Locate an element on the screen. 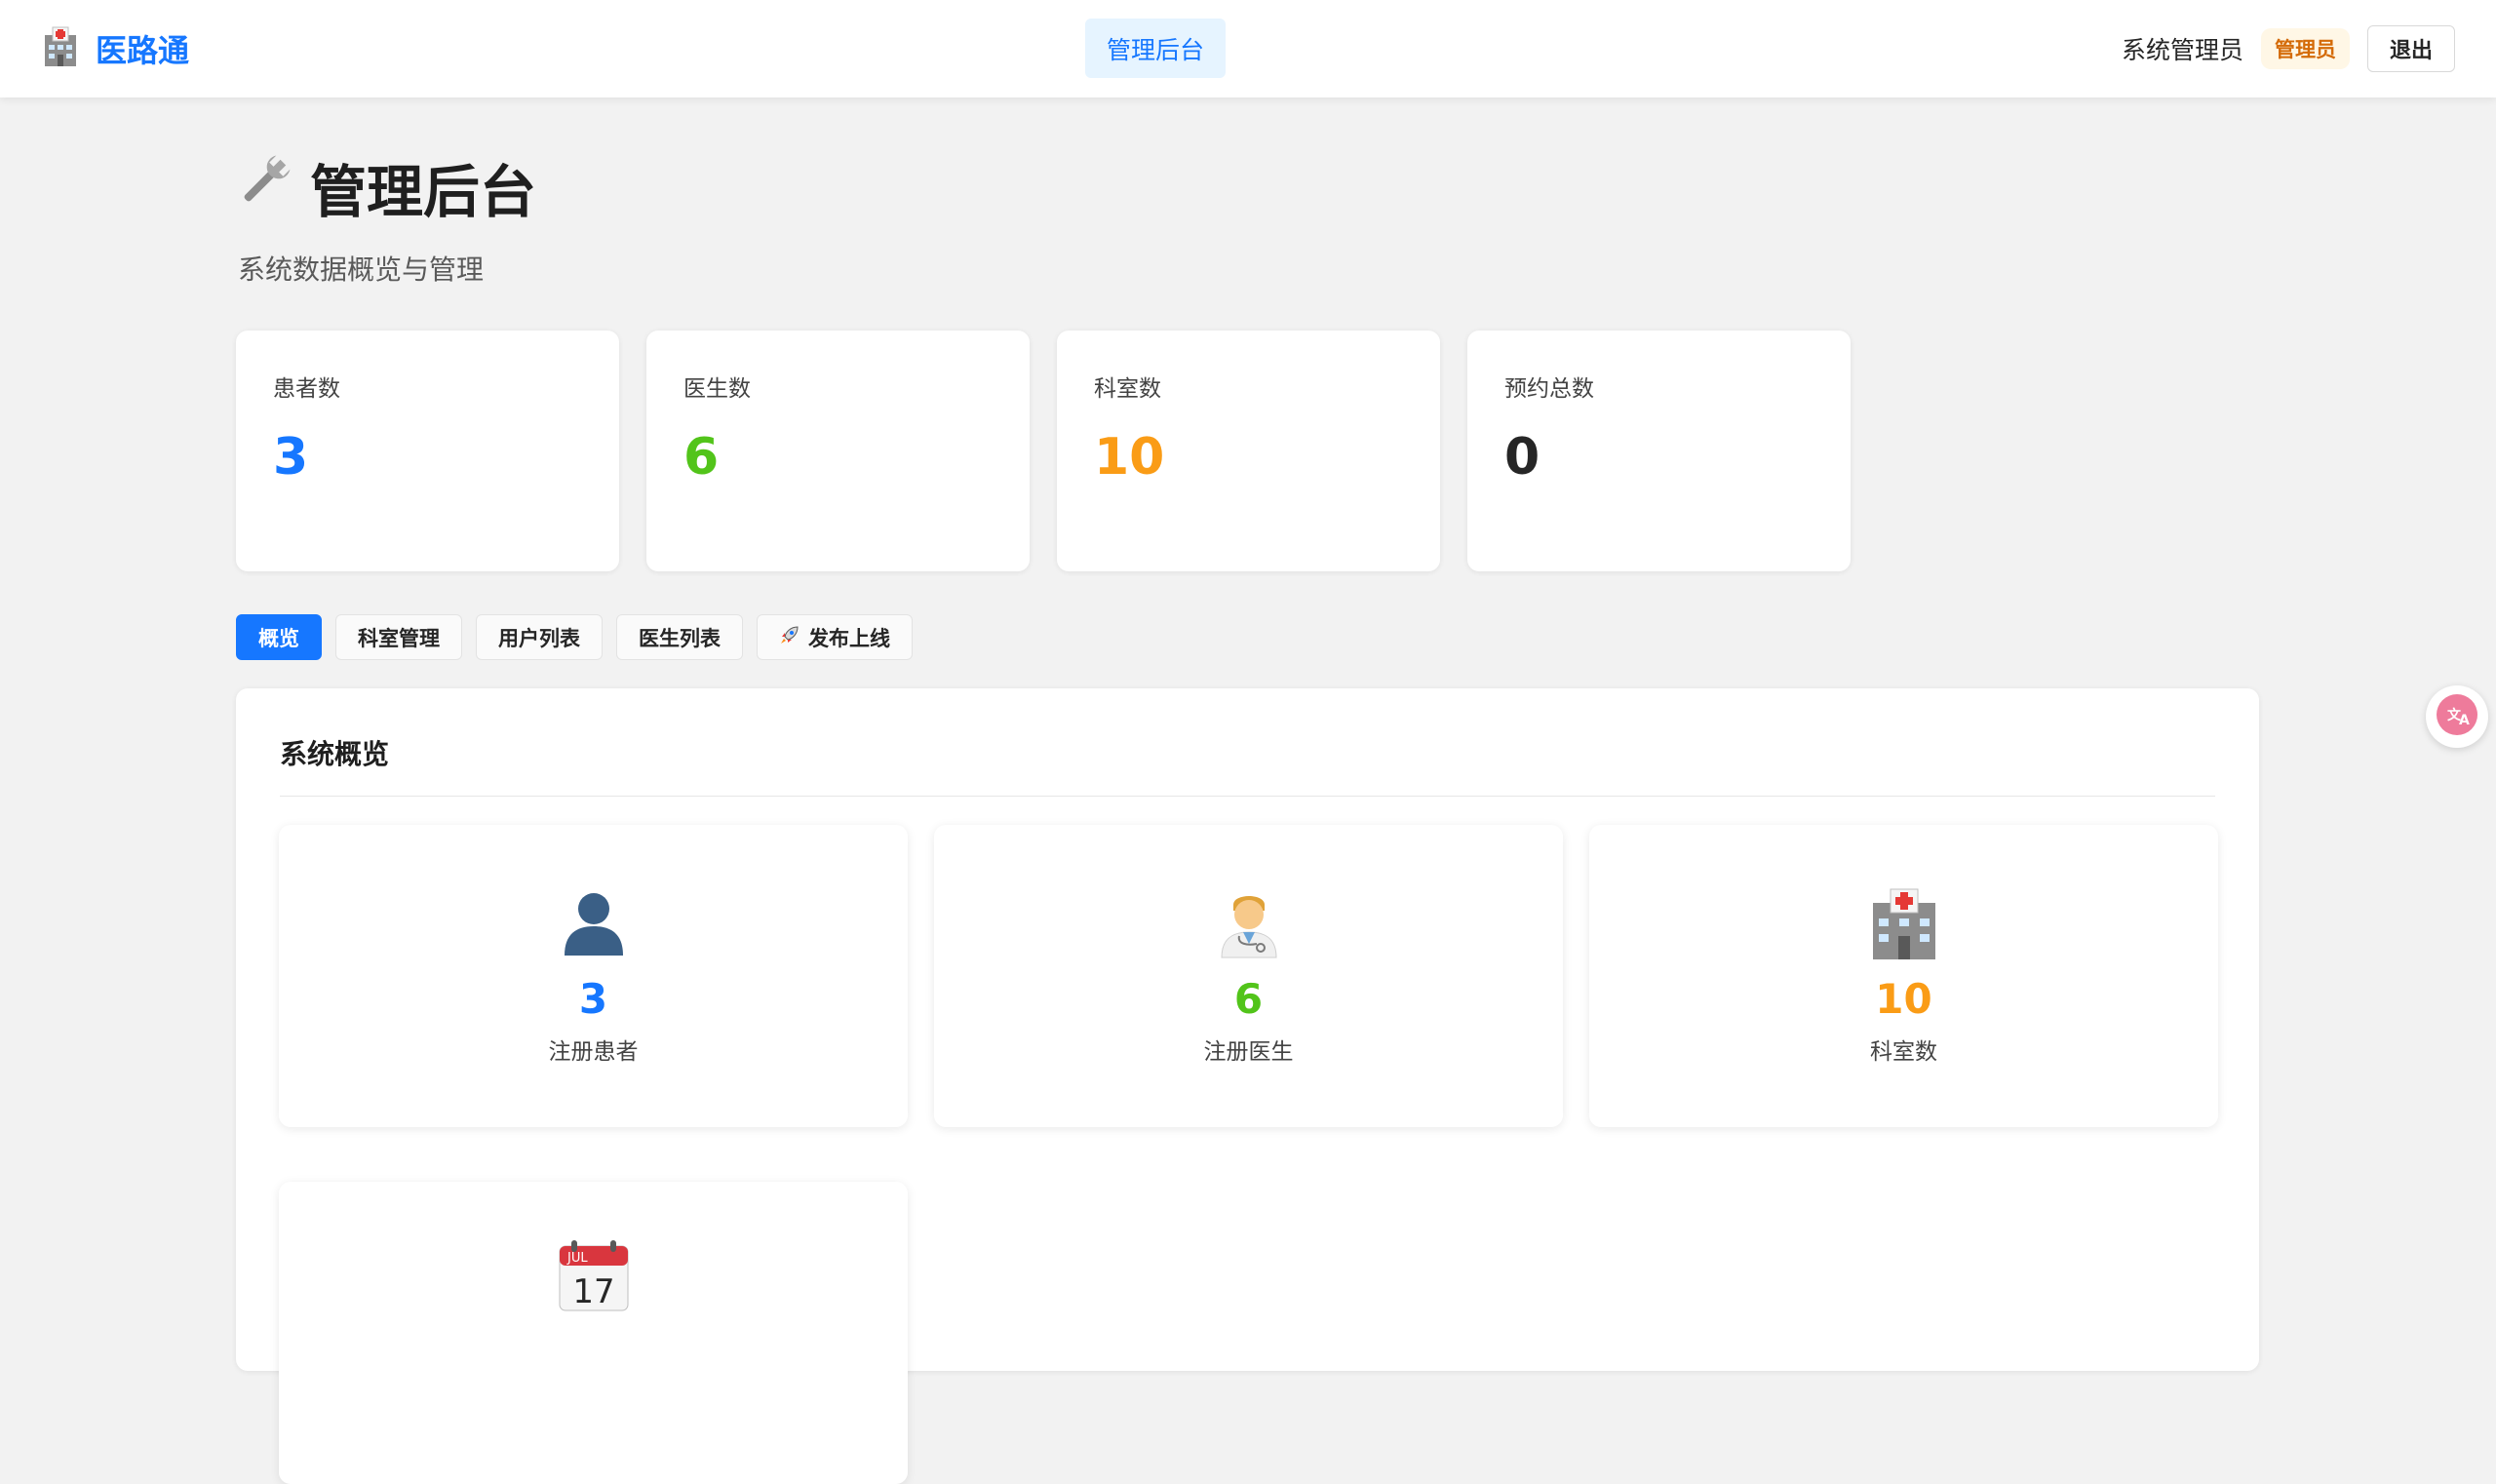  wrench-icon is located at coordinates (265, 187).